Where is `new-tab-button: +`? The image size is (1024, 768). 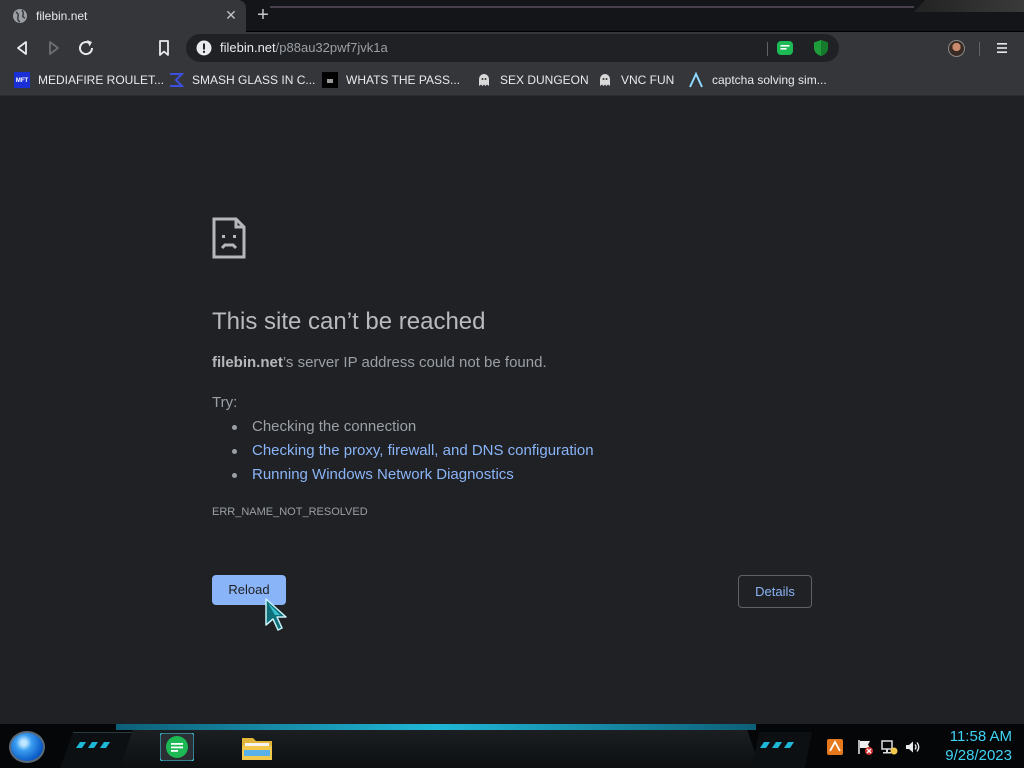
new-tab-button: + is located at coordinates (263, 15).